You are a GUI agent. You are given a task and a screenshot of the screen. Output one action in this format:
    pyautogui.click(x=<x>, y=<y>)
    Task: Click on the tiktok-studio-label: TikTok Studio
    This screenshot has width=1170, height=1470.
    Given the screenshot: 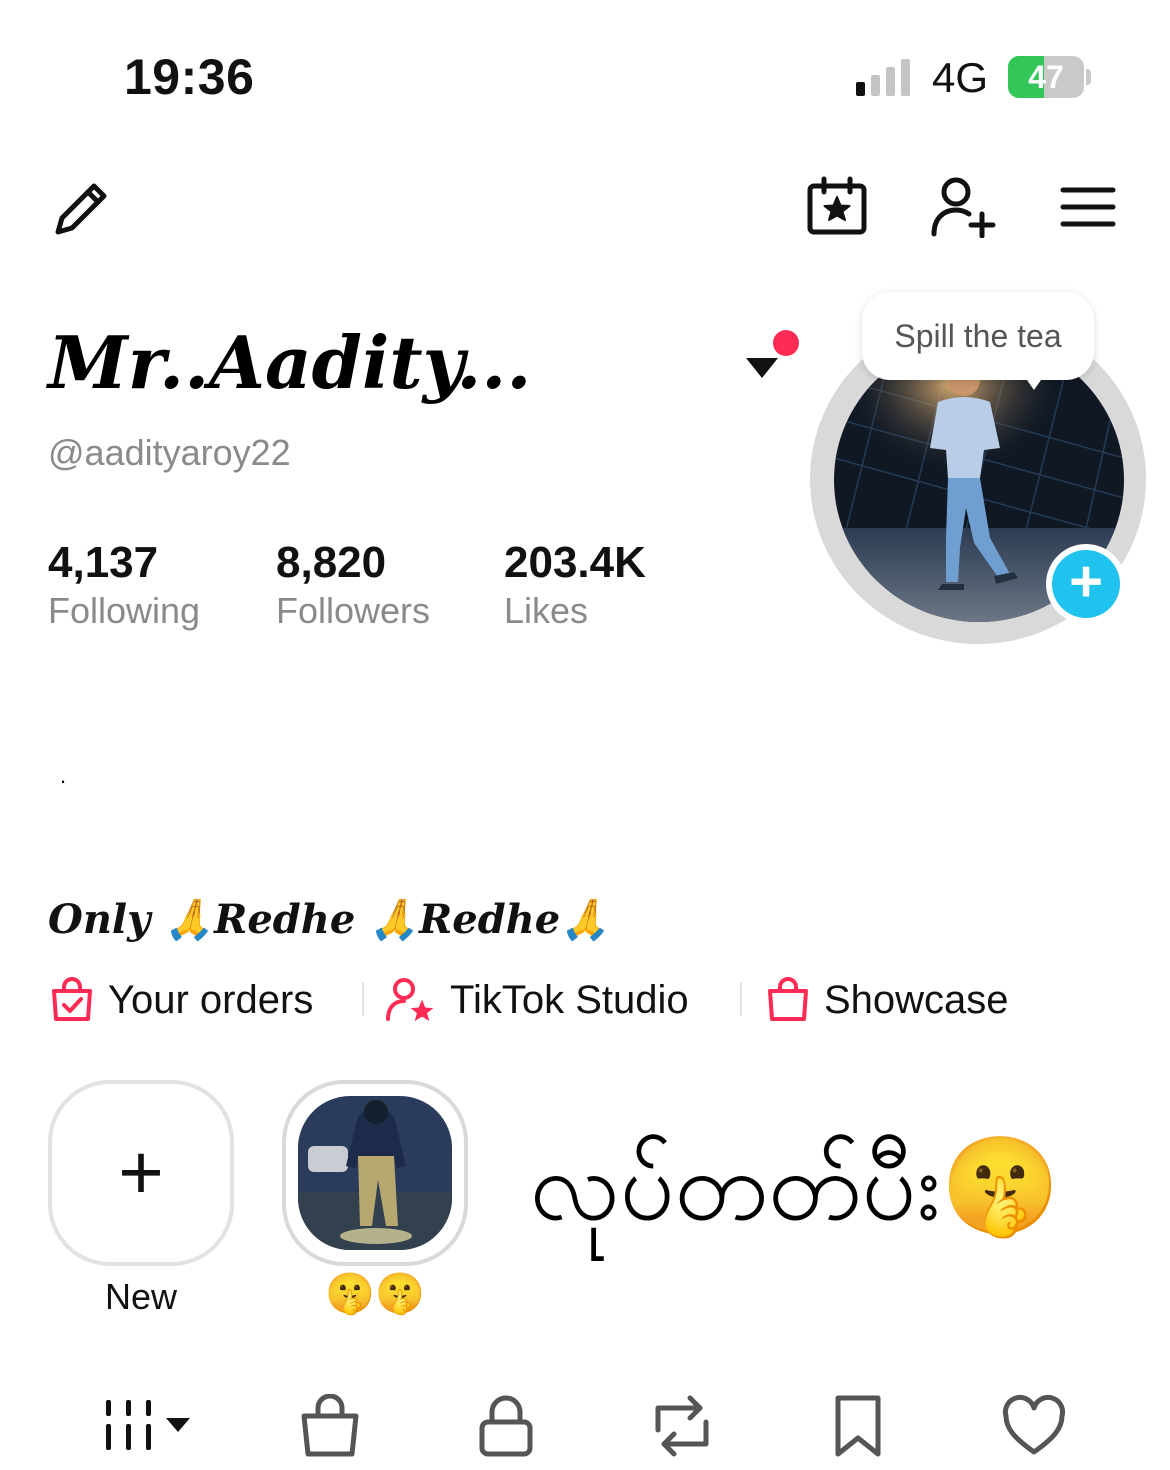 What is the action you would take?
    pyautogui.click(x=569, y=999)
    